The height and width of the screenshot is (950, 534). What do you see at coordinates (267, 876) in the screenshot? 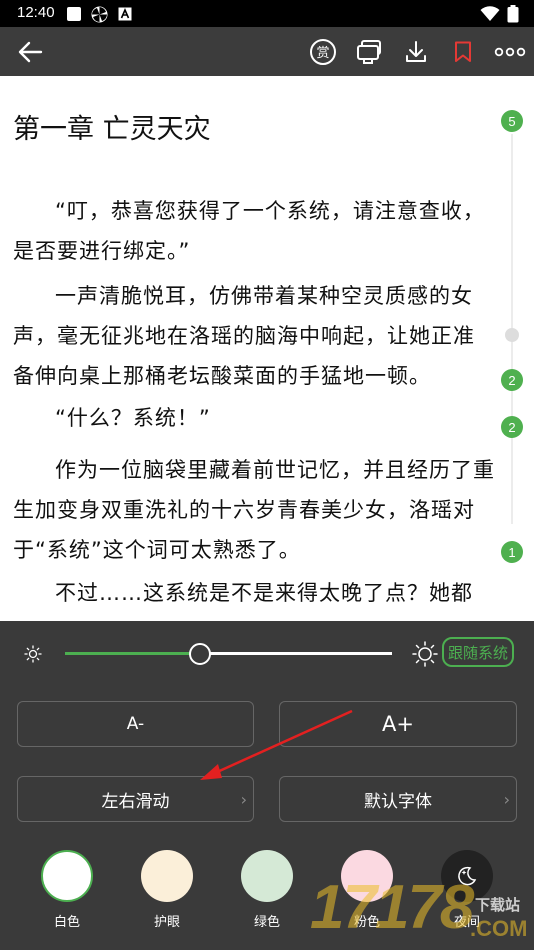
I see `theme-green-button` at bounding box center [267, 876].